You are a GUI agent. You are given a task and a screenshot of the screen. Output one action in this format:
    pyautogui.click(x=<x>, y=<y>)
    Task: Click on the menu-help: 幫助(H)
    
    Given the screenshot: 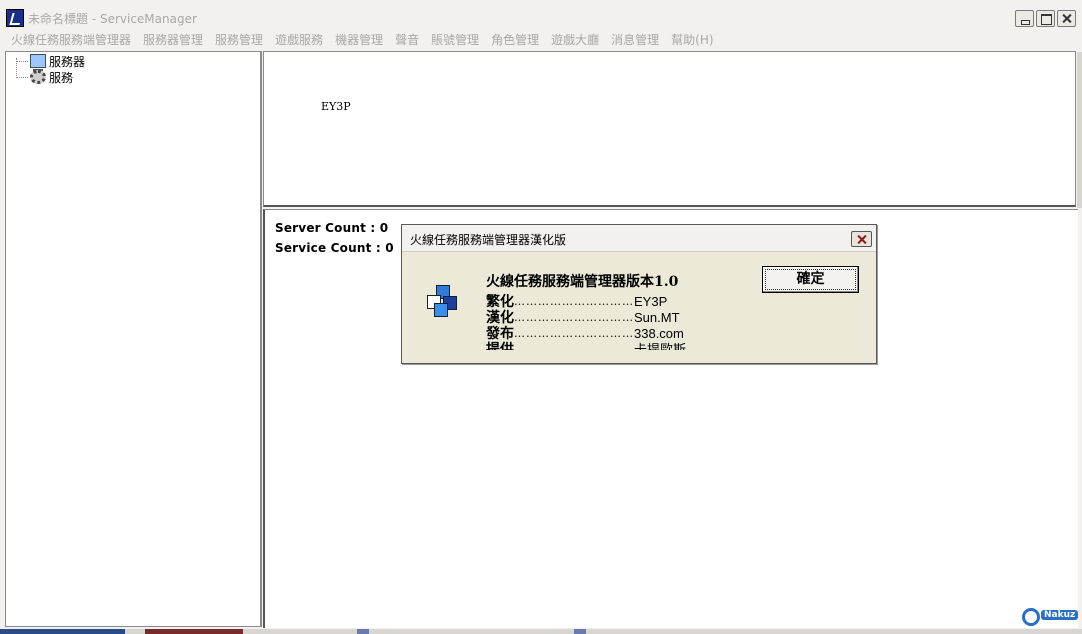 What is the action you would take?
    pyautogui.click(x=692, y=40)
    